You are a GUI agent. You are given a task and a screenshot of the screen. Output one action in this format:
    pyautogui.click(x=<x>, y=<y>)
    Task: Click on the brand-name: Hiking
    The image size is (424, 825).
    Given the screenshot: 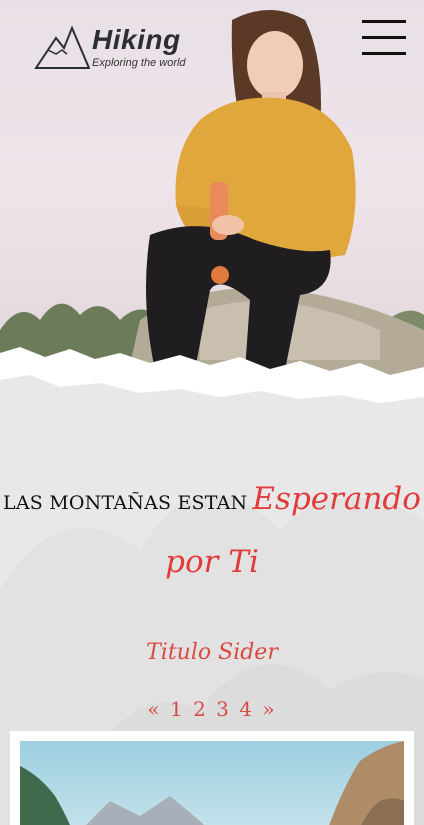 What is the action you would take?
    pyautogui.click(x=136, y=39)
    